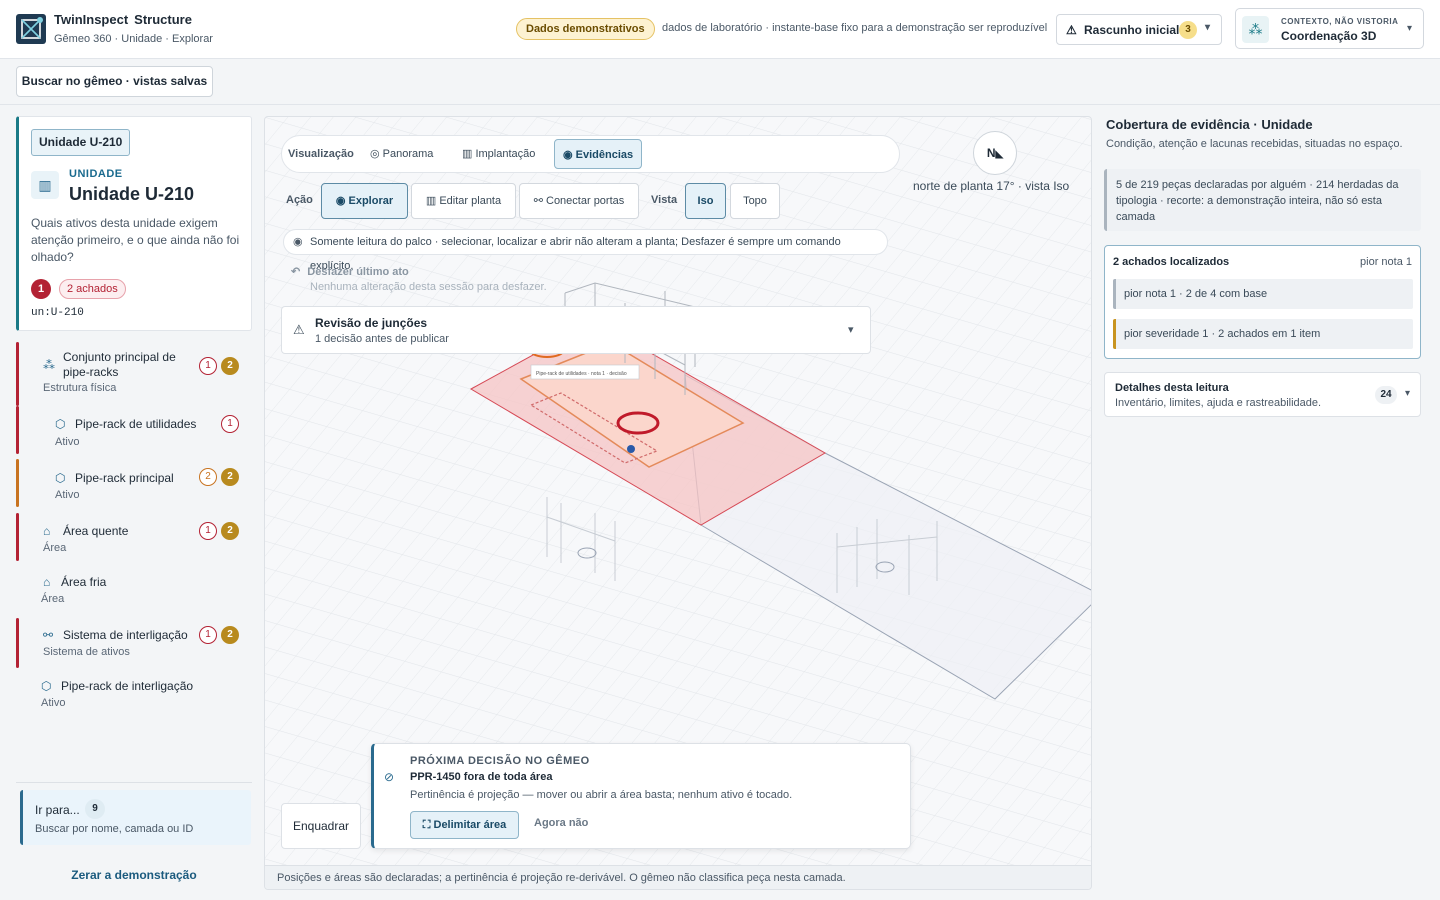 This screenshot has height=900, width=1440. Describe the element at coordinates (1209, 124) in the screenshot. I see `coverage-title: Cobertura de evidência · Unidade` at that location.